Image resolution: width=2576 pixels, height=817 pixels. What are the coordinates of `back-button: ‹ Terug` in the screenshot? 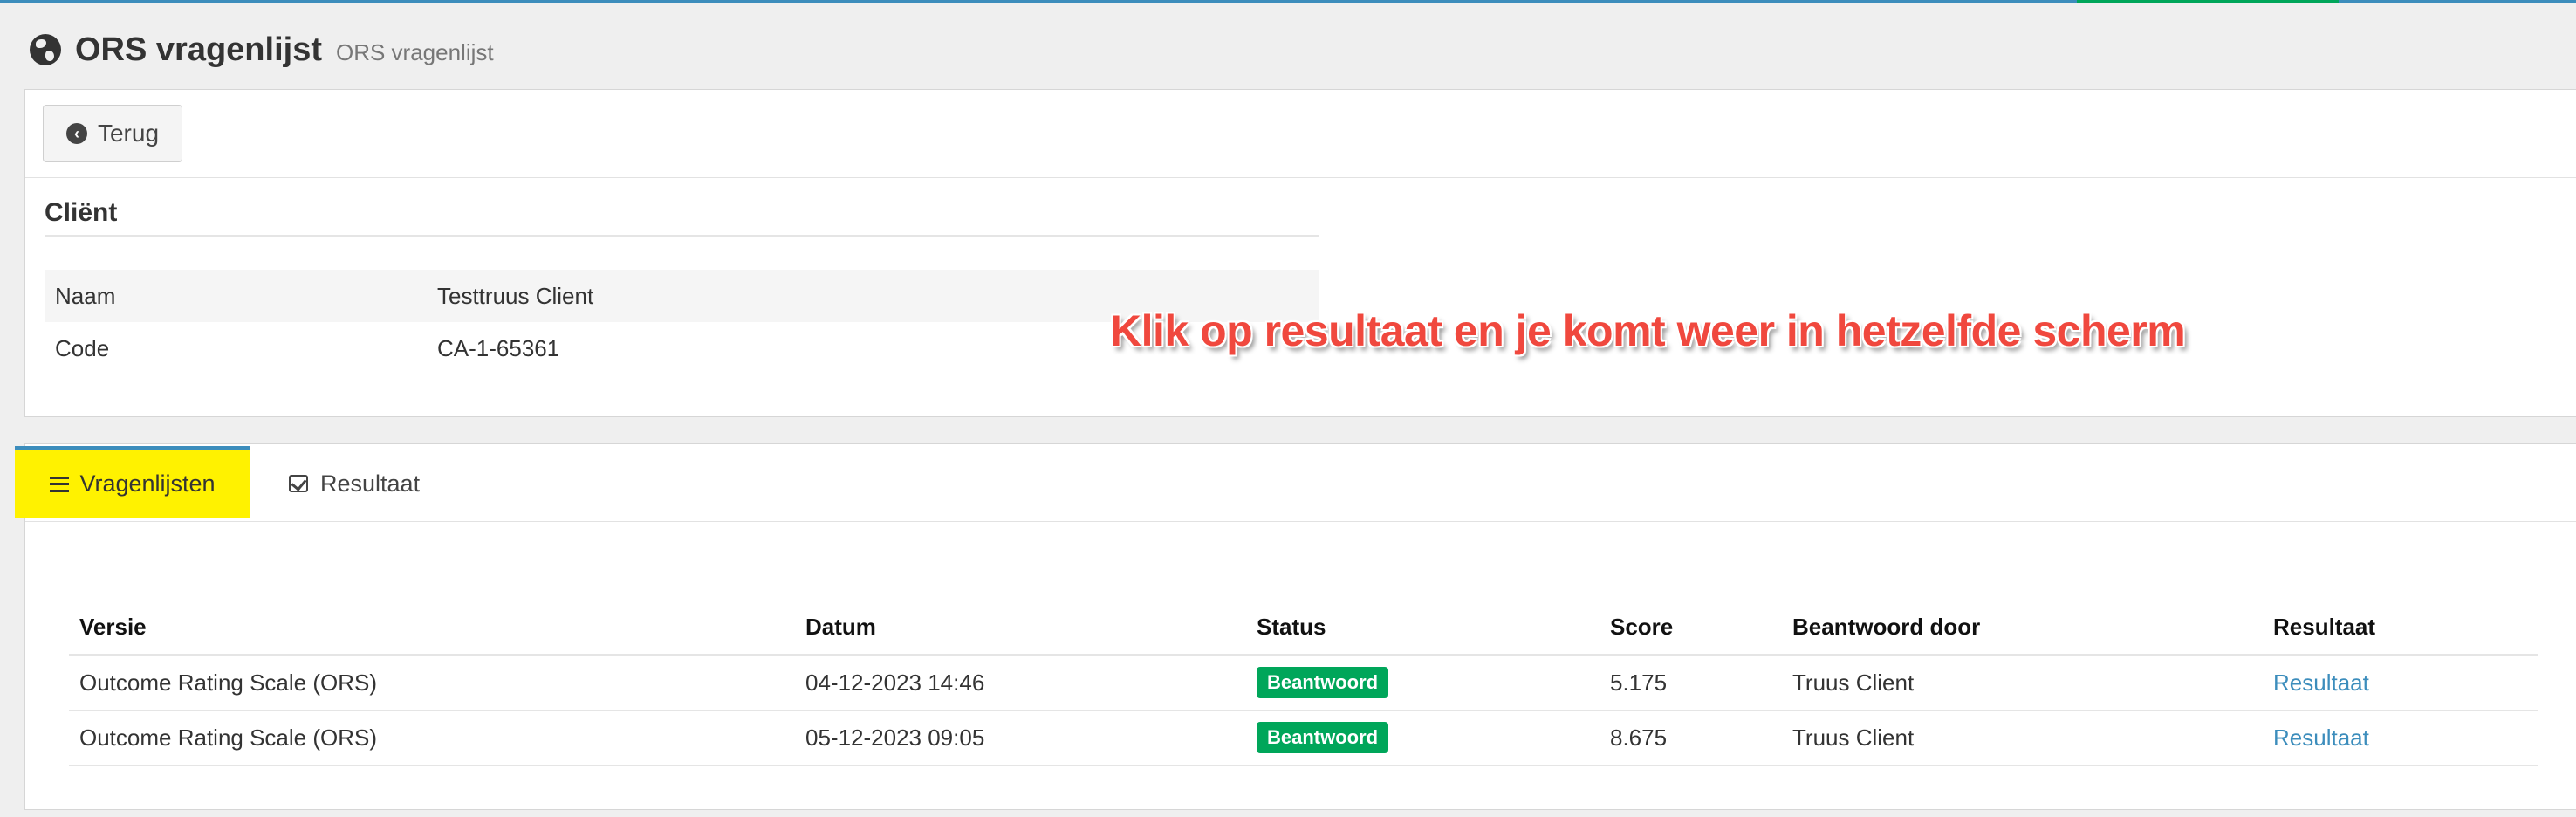 It's located at (112, 133).